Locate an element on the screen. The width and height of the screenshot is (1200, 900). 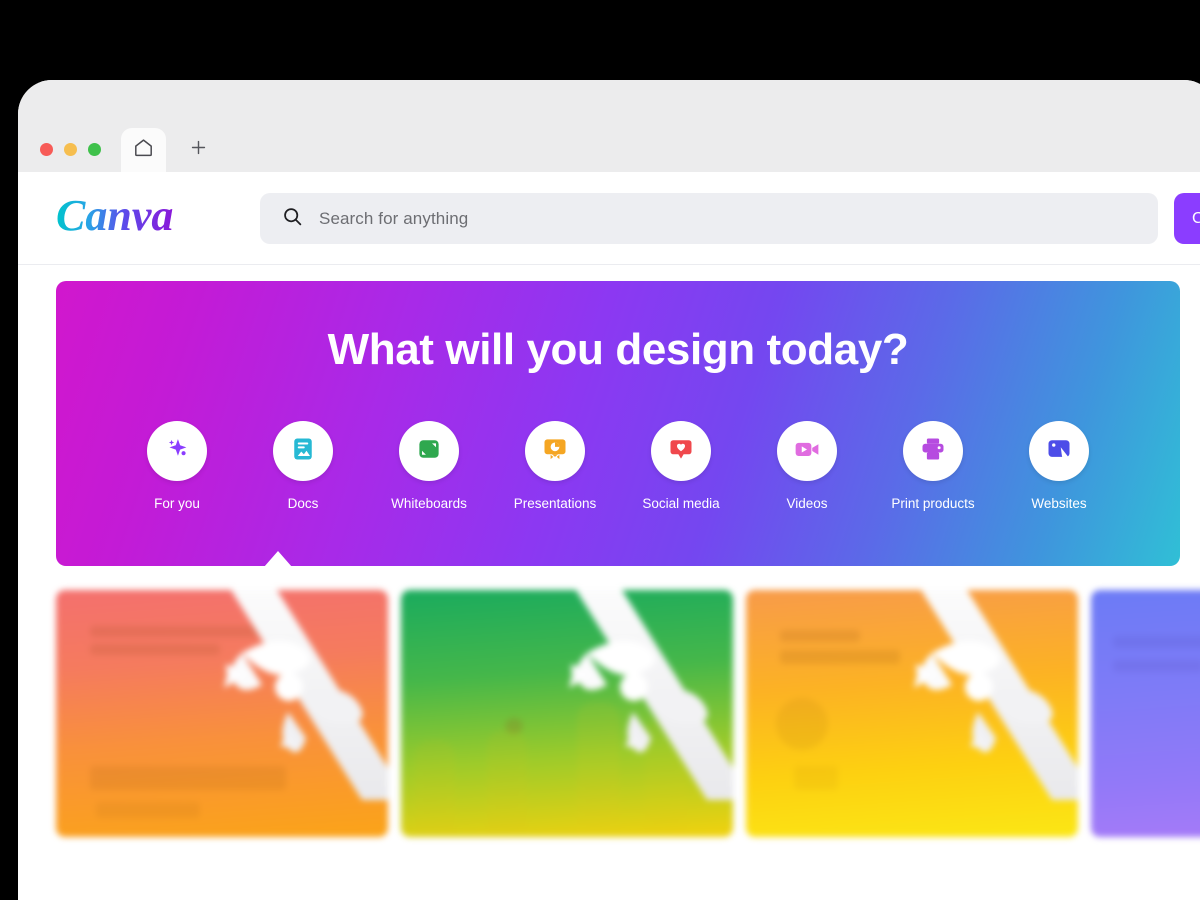
category-label: Websites is located at coordinates (1059, 503).